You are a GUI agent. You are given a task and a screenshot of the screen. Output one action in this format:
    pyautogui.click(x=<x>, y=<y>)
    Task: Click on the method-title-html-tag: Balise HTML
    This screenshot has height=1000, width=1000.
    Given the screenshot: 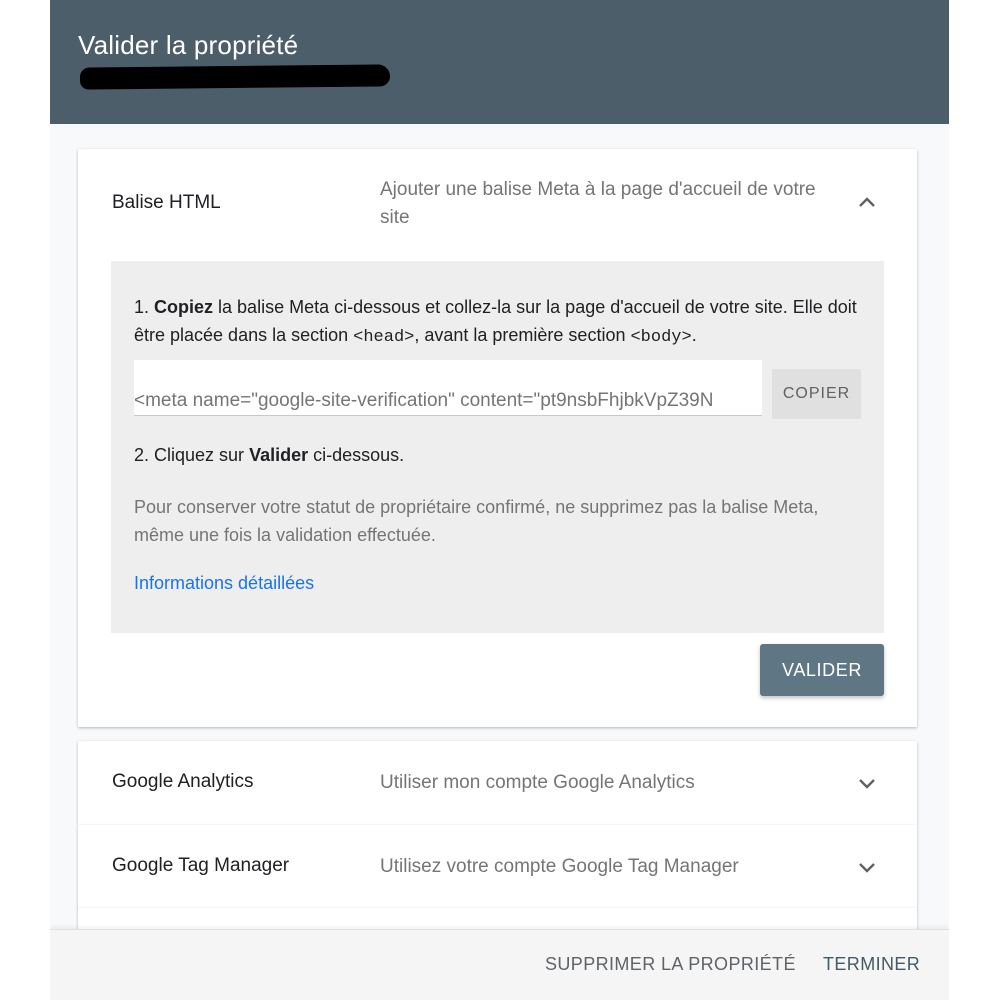 What is the action you would take?
    pyautogui.click(x=166, y=203)
    